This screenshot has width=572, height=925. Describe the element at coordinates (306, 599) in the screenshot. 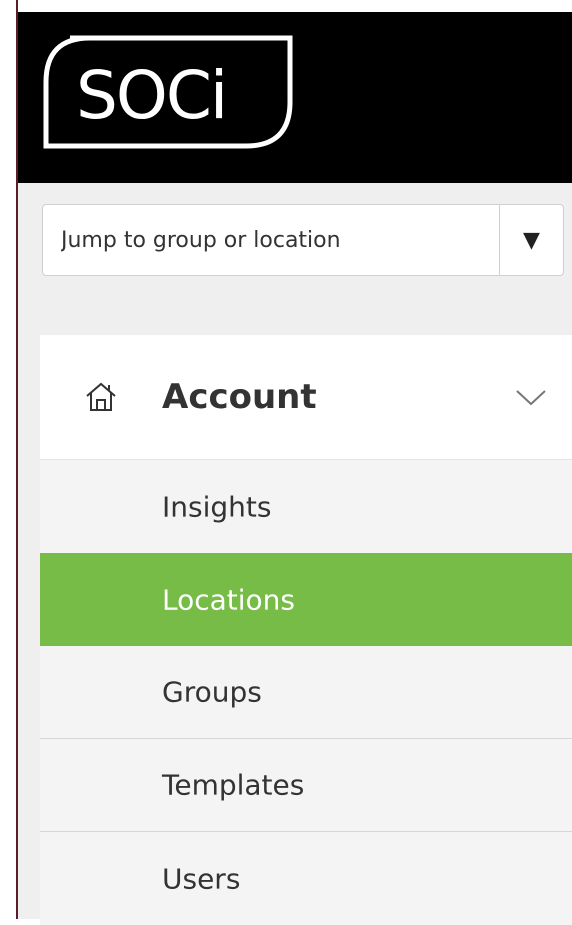

I see `nav-item-locations: Locations` at that location.